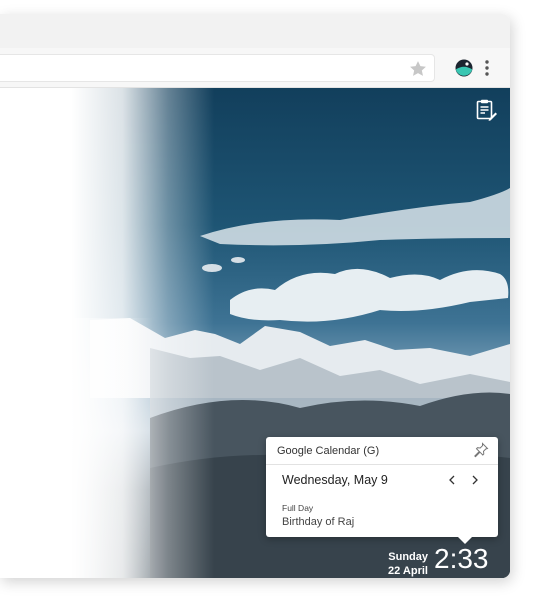  I want to click on event-duration-label: Full Day, so click(298, 508).